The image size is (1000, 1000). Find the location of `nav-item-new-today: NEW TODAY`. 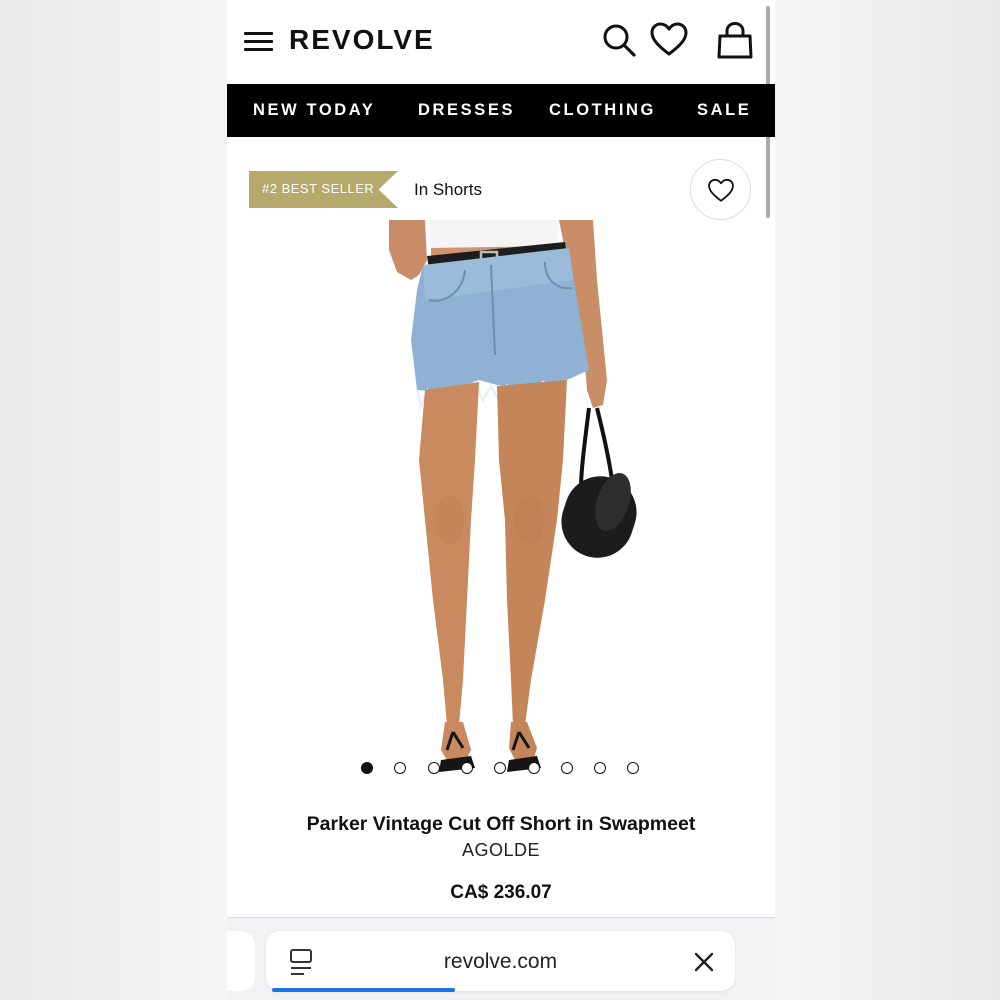

nav-item-new-today: NEW TODAY is located at coordinates (314, 110).